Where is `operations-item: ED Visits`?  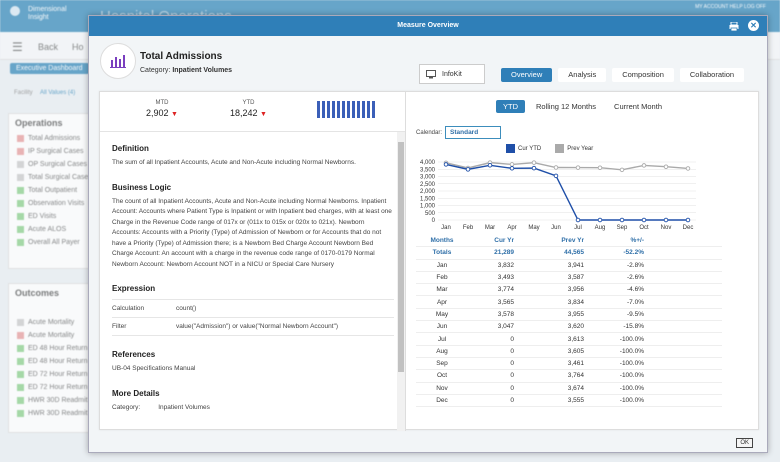 operations-item: ED Visits is located at coordinates (50, 216).